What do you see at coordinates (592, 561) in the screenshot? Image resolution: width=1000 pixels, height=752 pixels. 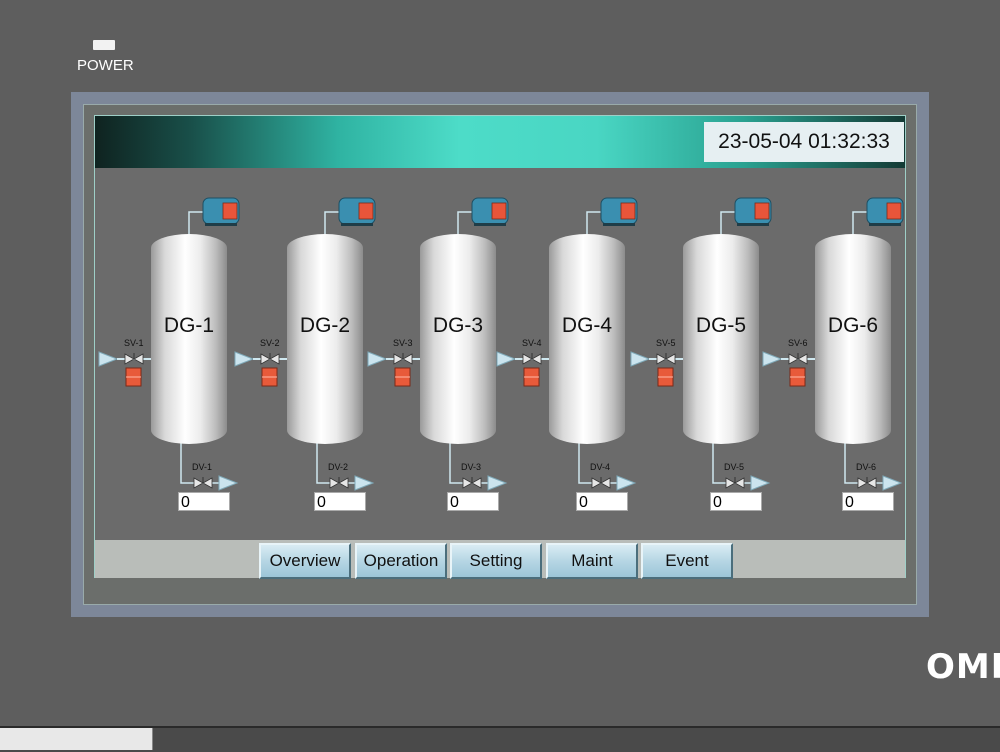 I see `nav-button-maint: Maint` at bounding box center [592, 561].